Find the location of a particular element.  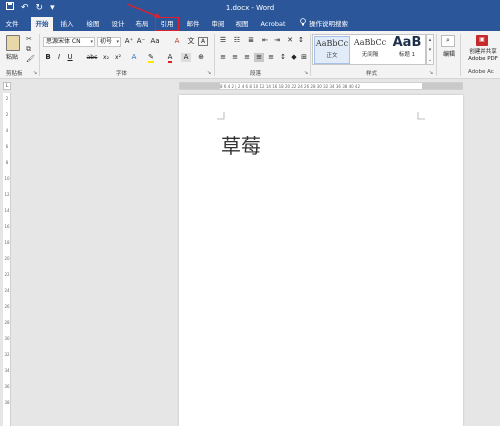

clear-formatting-button: A is located at coordinates (177, 41).